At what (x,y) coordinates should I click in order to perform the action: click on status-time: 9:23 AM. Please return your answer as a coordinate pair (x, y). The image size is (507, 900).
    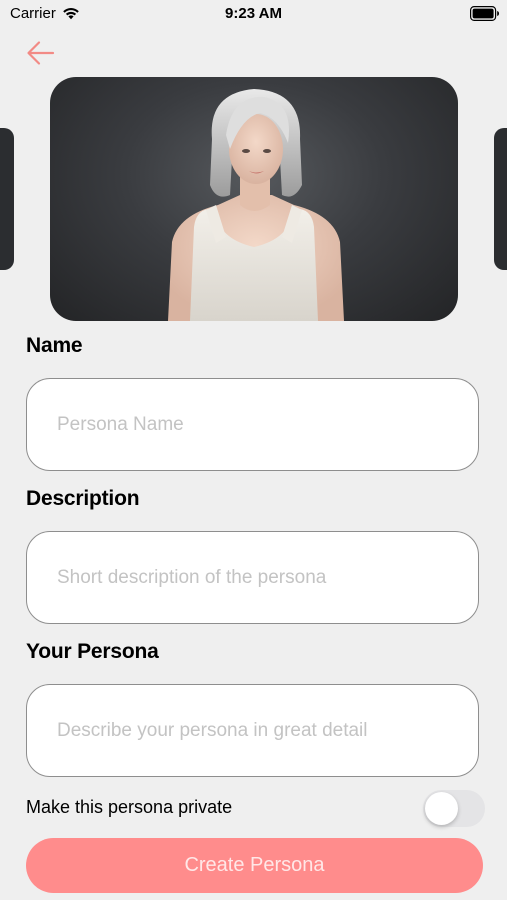
    Looking at the image, I should click on (253, 13).